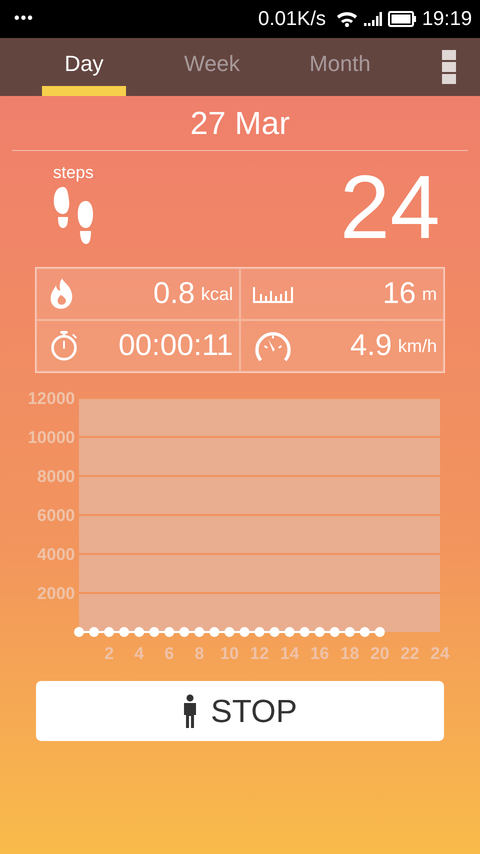 This screenshot has width=480, height=854. Describe the element at coordinates (62, 294) in the screenshot. I see `flame-icon` at that location.